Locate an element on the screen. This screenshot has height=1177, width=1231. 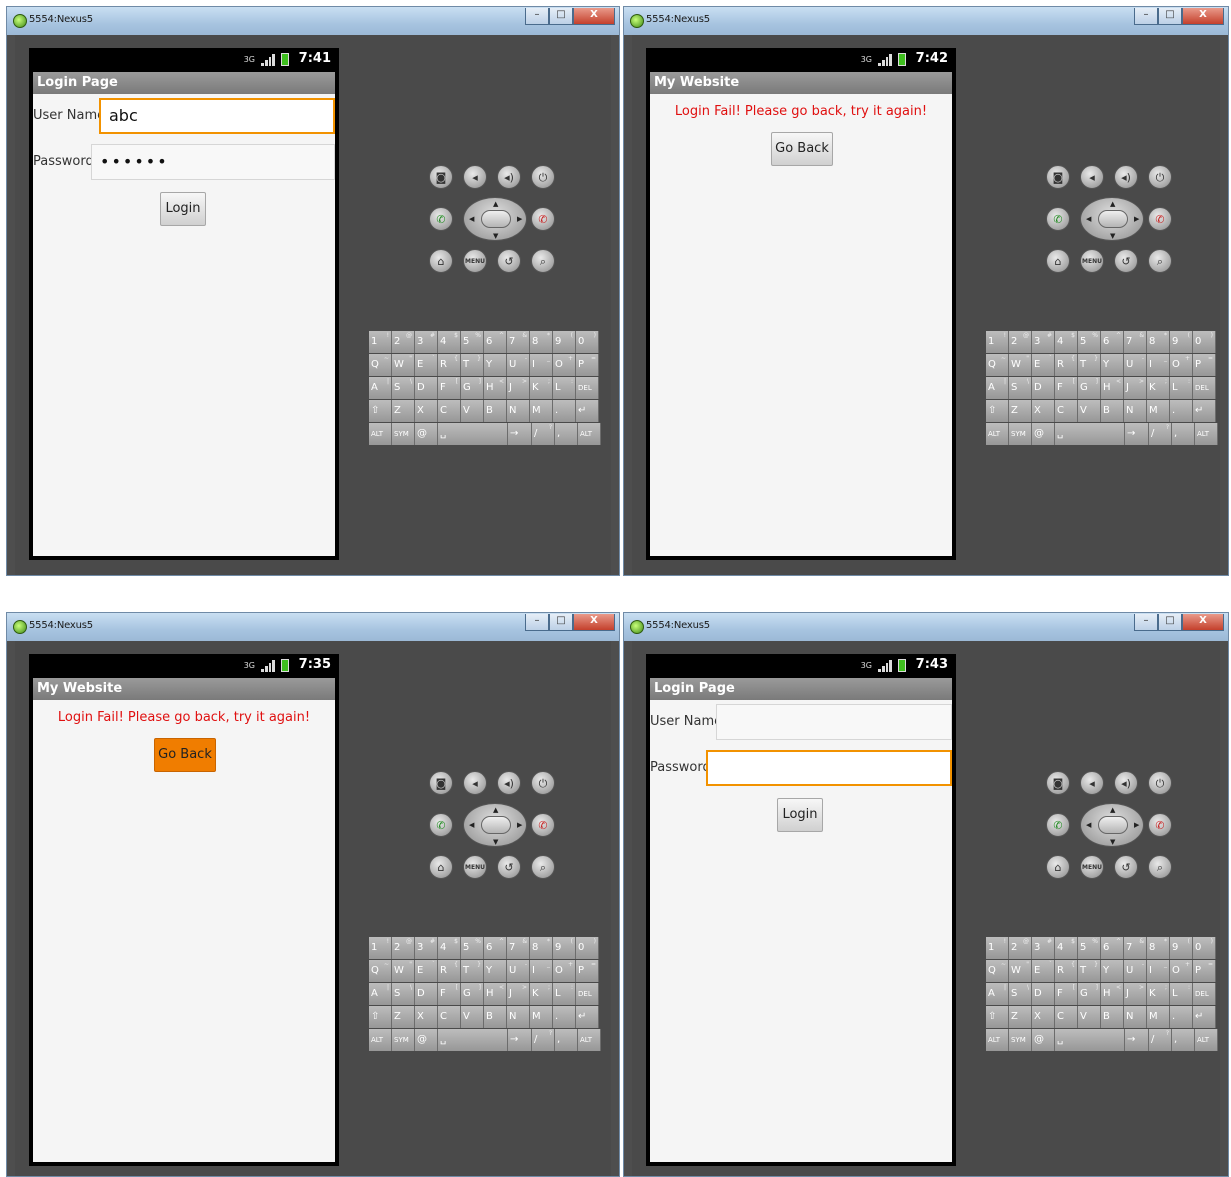
call-icon: ✆ is located at coordinates (441, 219).